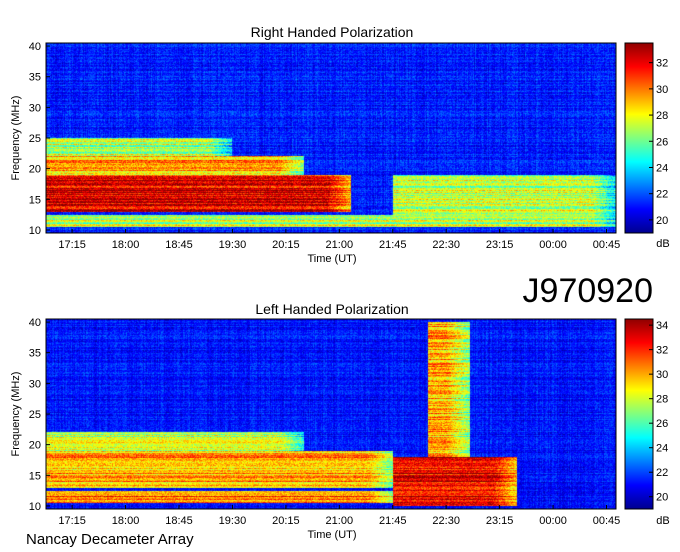  Describe the element at coordinates (588, 291) in the screenshot. I see `observation-id: J970920` at that location.